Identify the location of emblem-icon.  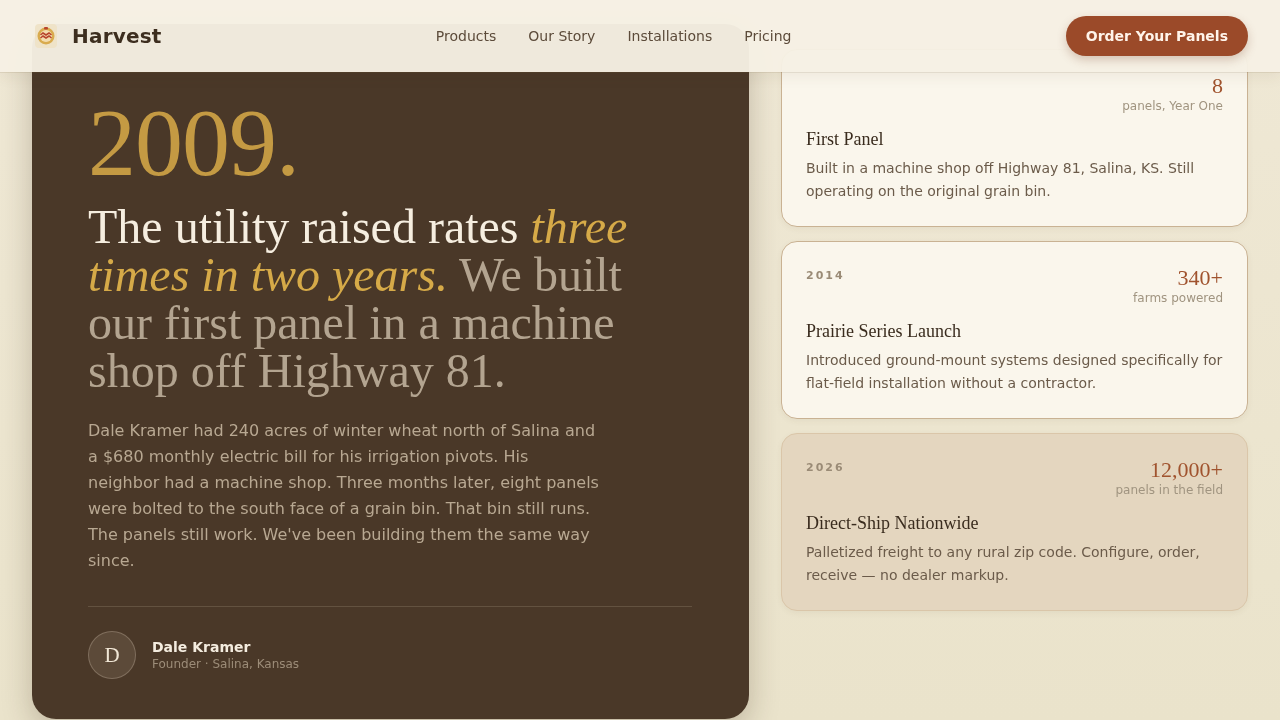
(46, 36).